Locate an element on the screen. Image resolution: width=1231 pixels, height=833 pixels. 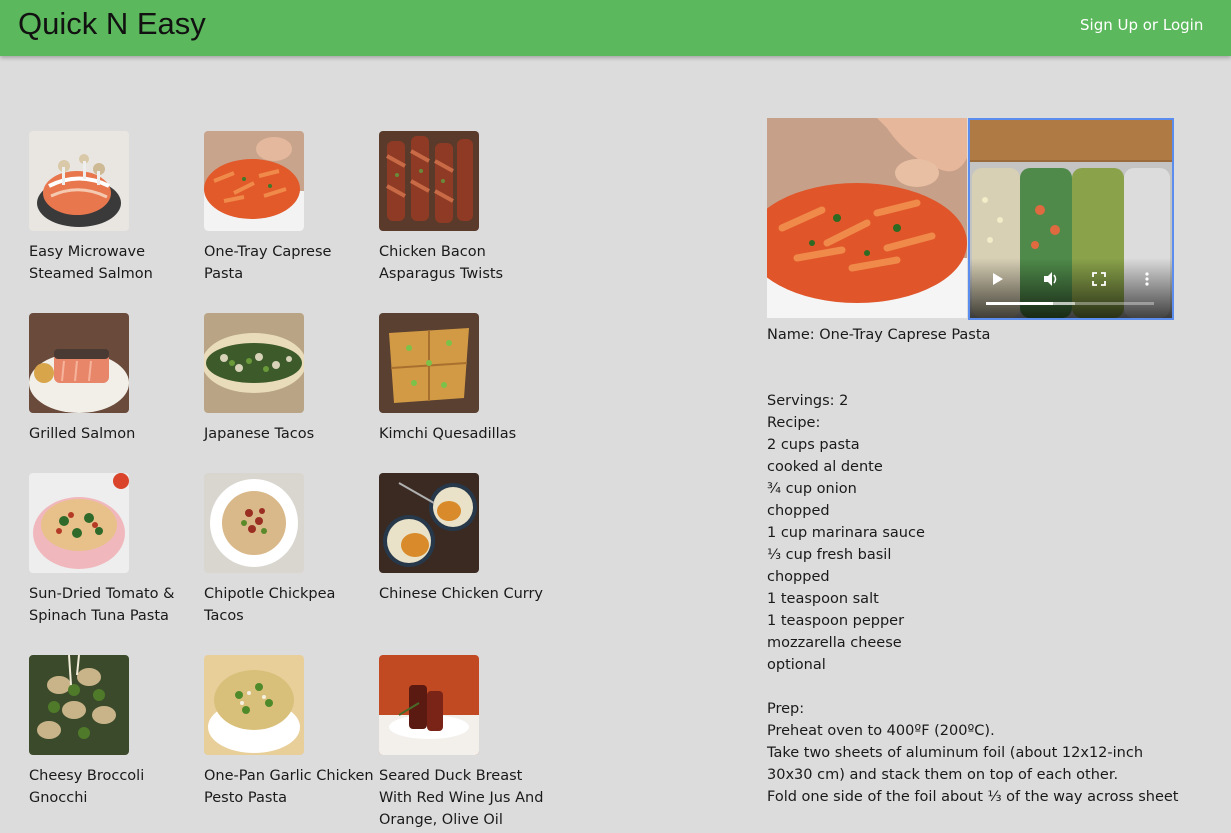
recipe-title: One-Pan Garlic Chicken Pesto Pasta is located at coordinates (289, 787).